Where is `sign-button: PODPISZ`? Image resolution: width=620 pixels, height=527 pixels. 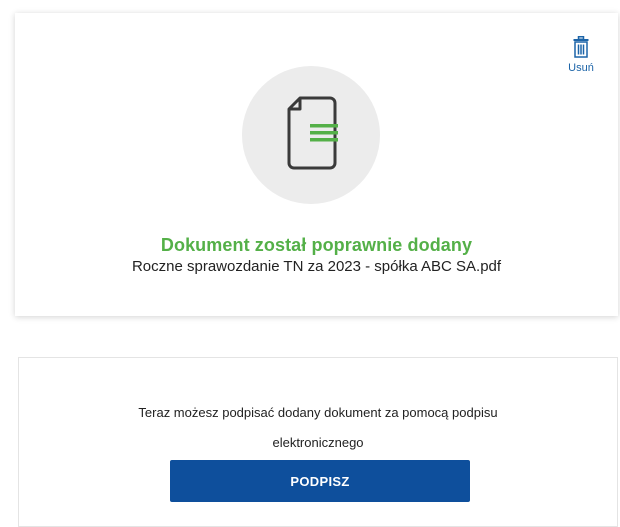 sign-button: PODPISZ is located at coordinates (320, 481).